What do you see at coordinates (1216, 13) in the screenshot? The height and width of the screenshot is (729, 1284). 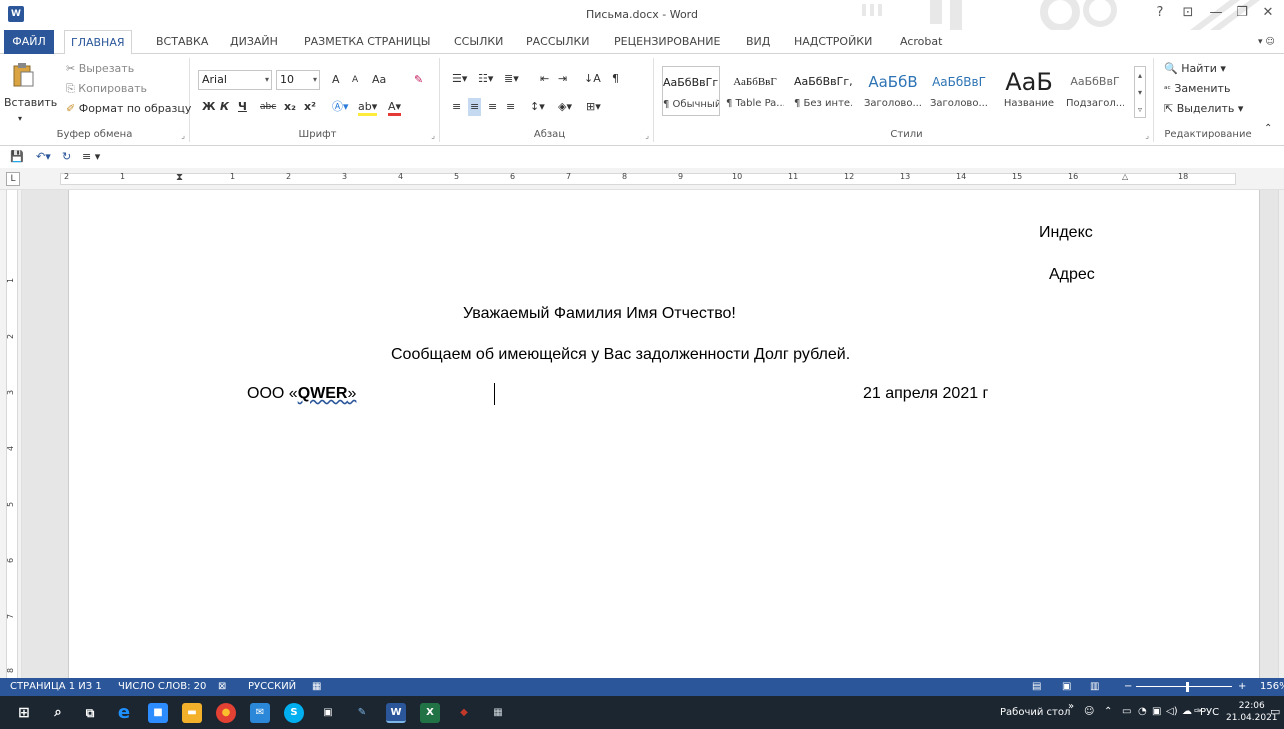 I see `minimize-button: —` at bounding box center [1216, 13].